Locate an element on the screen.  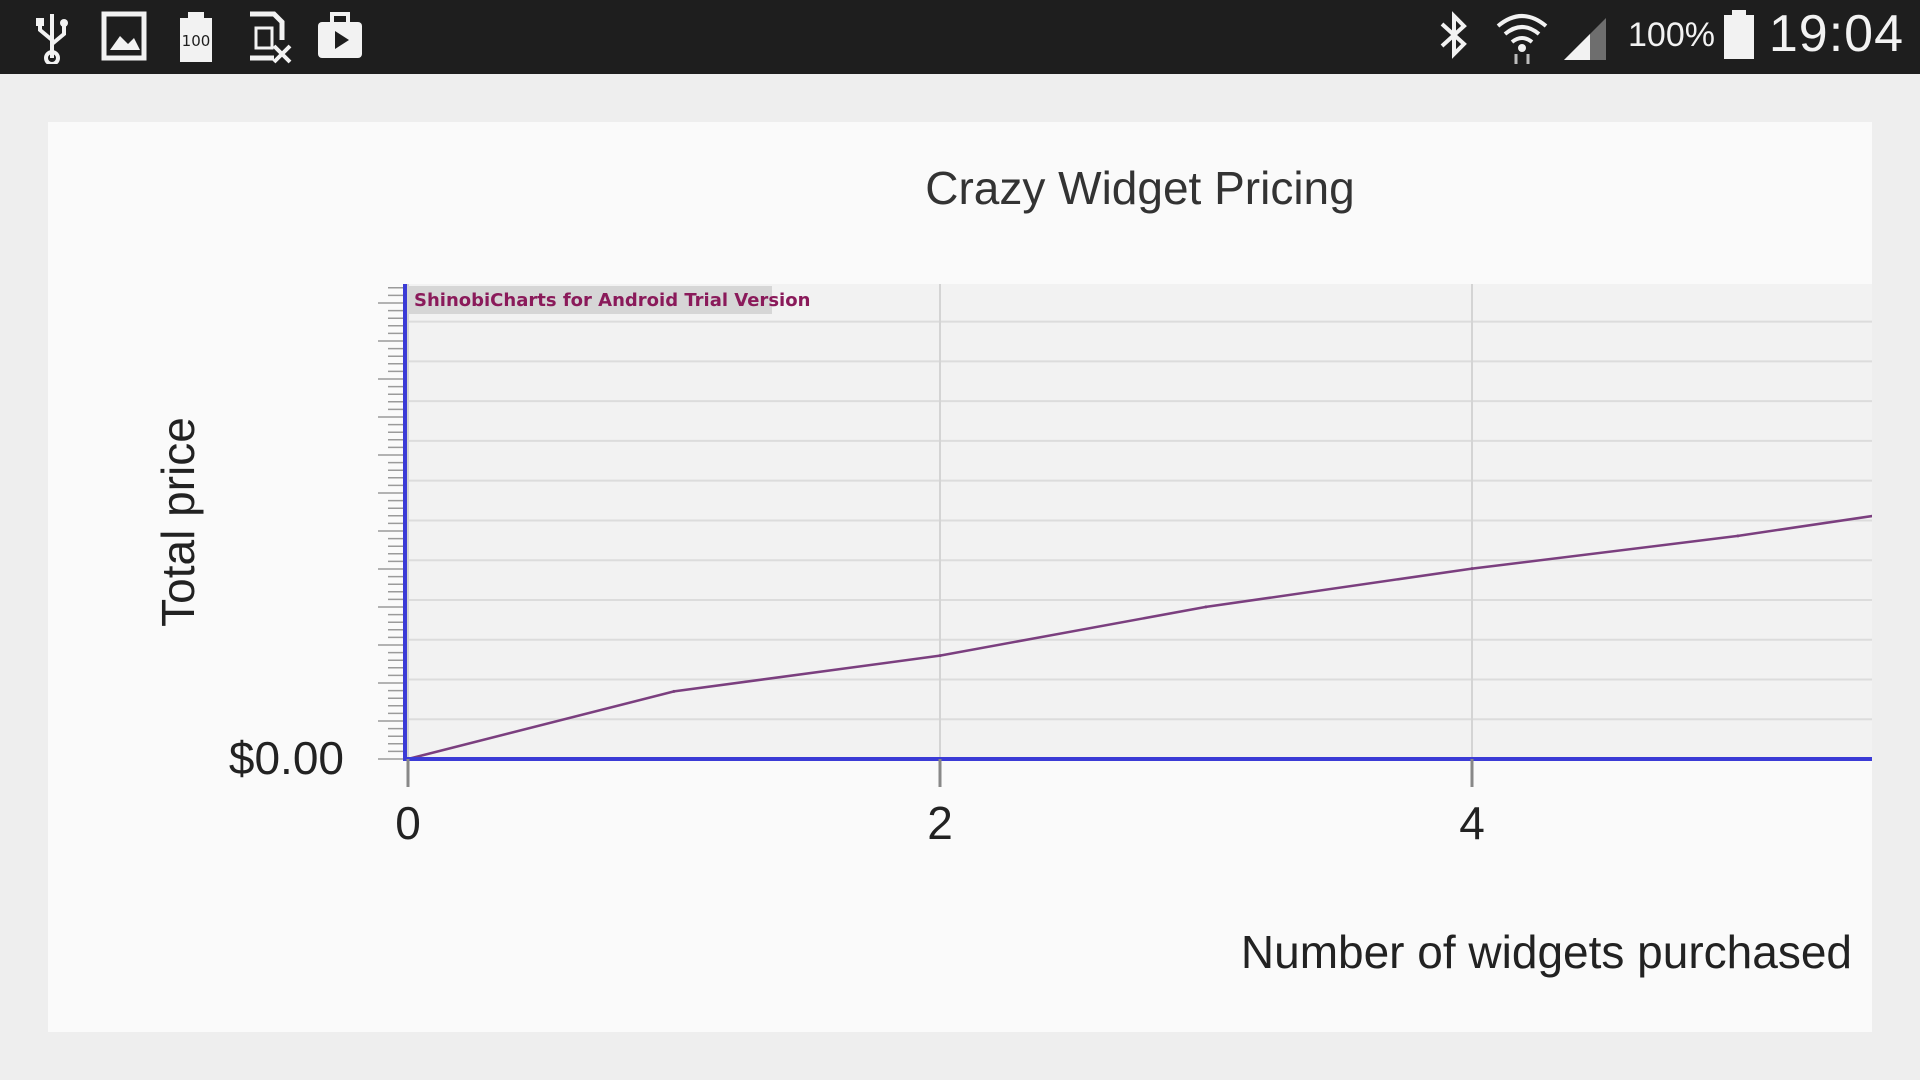
x-tick-label: 2 is located at coordinates (940, 823).